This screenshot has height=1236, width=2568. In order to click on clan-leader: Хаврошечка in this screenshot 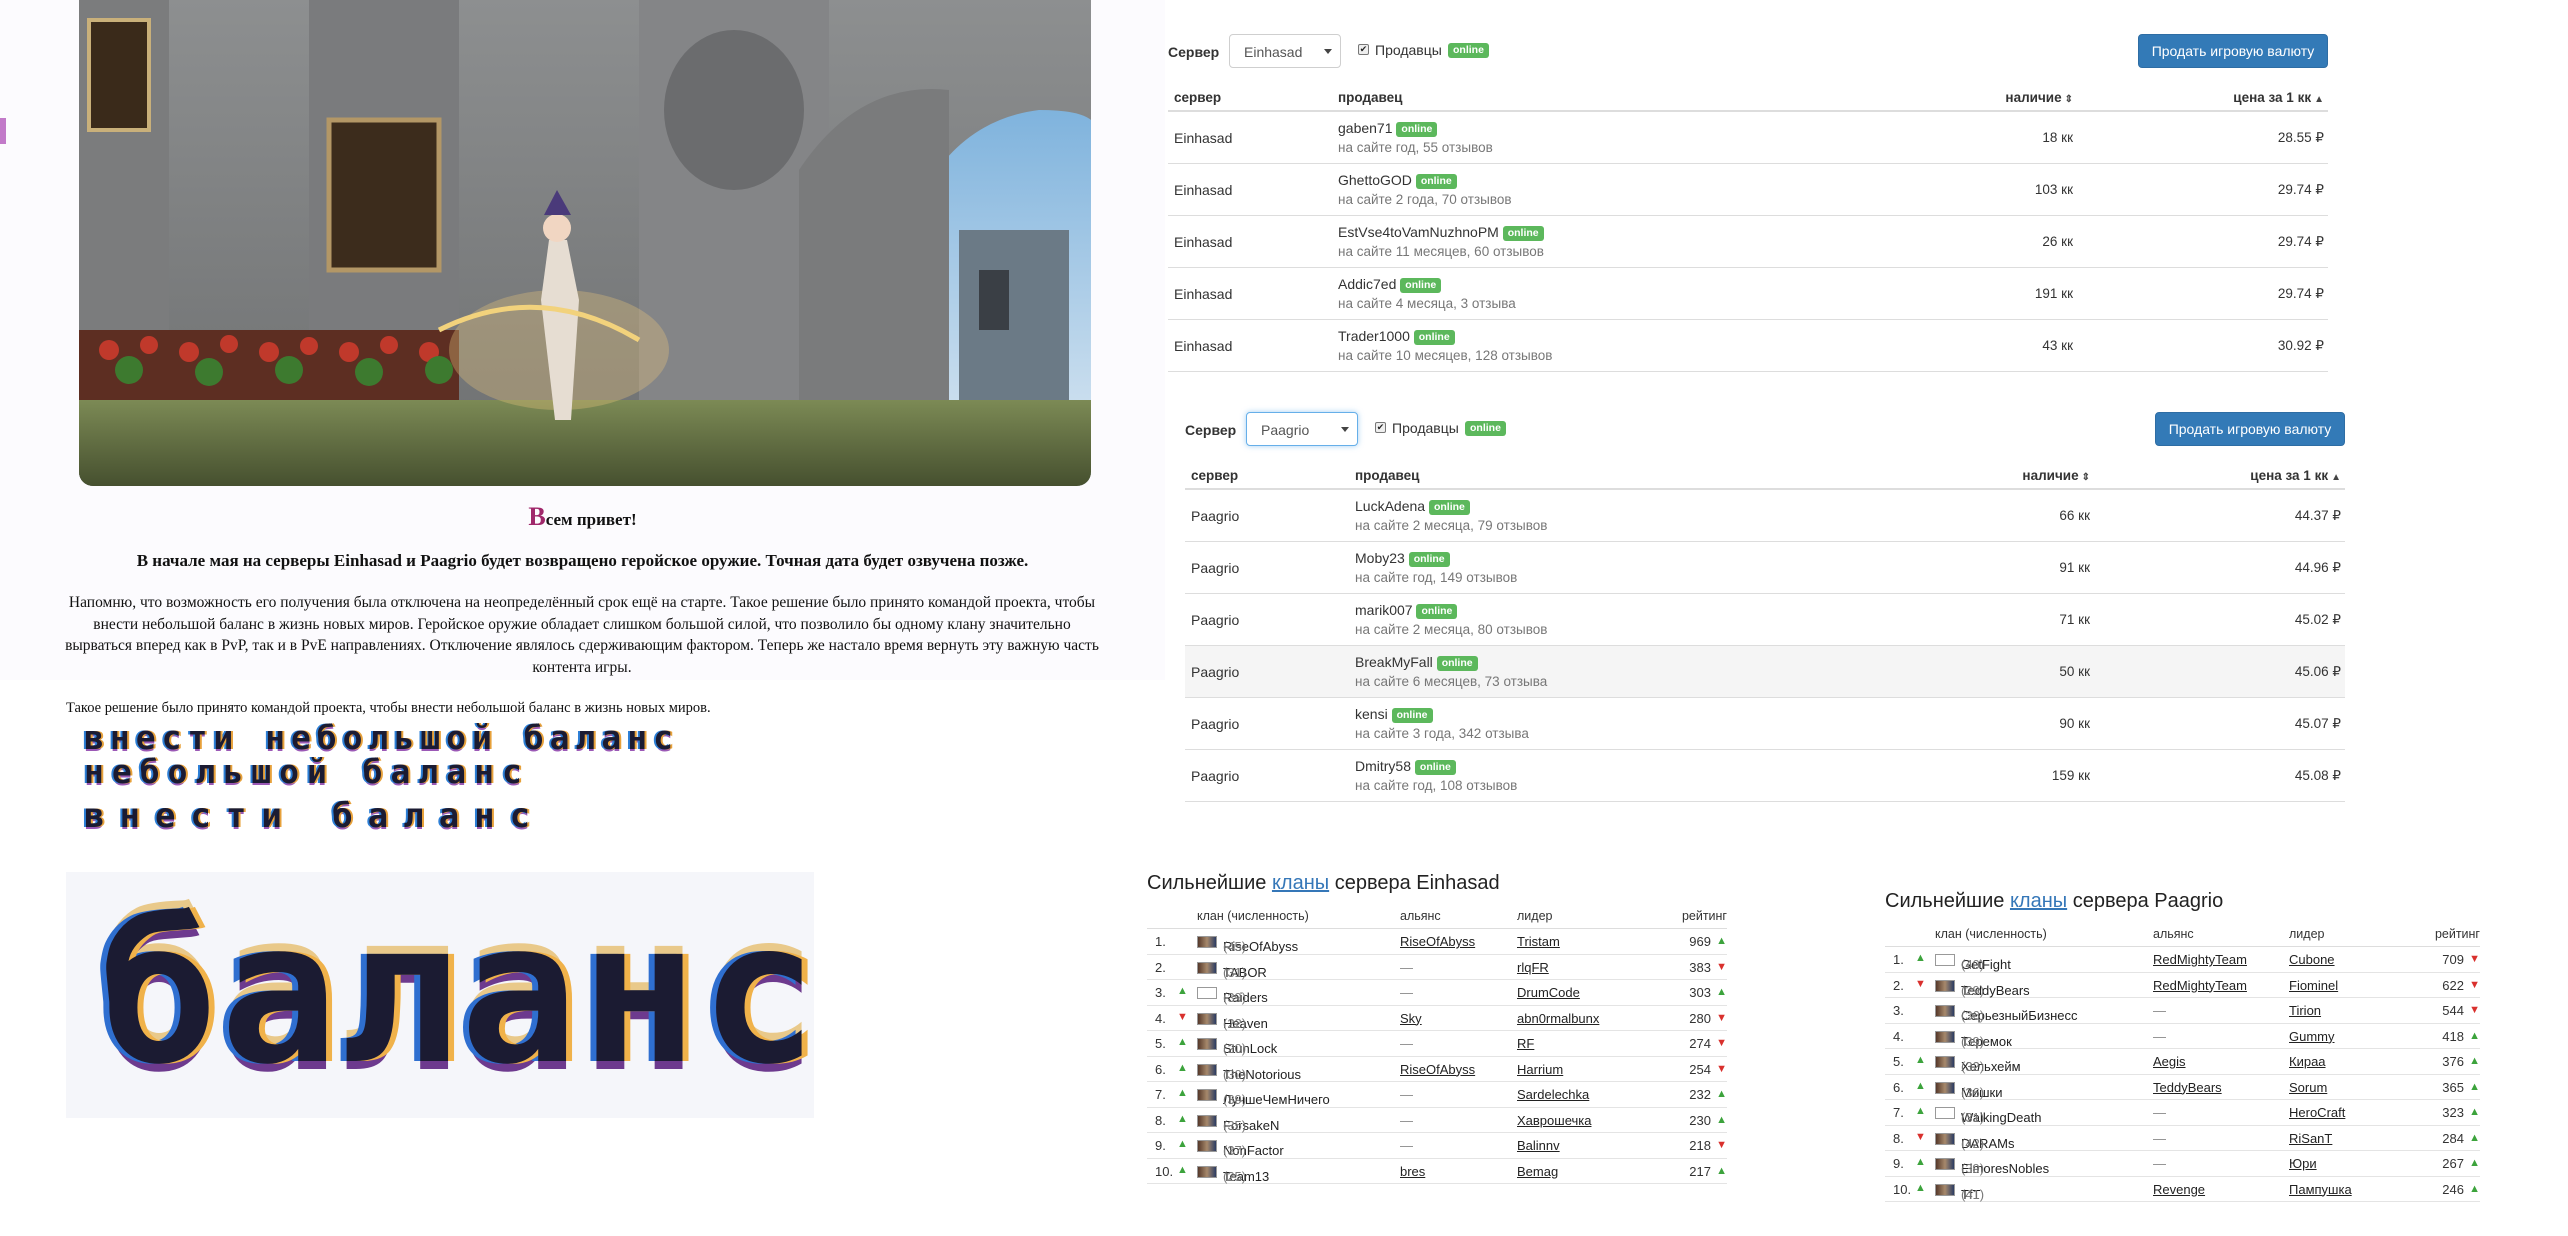, I will do `click(1554, 1120)`.